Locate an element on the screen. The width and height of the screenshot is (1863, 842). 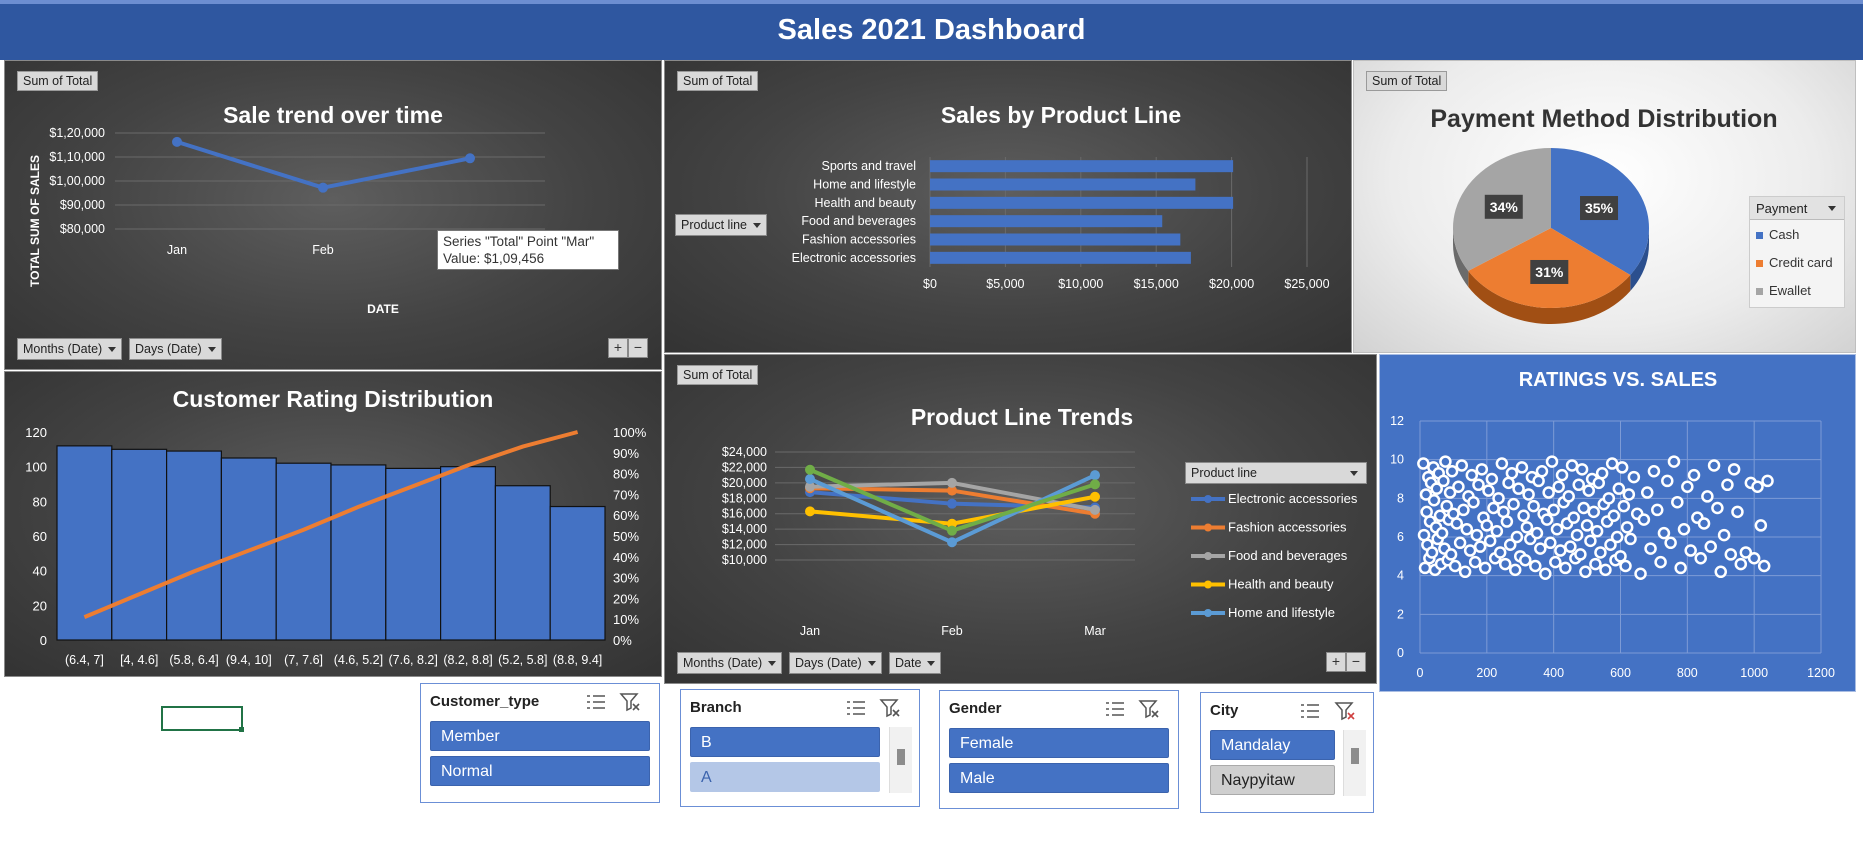
slicer-item-normal: Normal is located at coordinates (540, 771).